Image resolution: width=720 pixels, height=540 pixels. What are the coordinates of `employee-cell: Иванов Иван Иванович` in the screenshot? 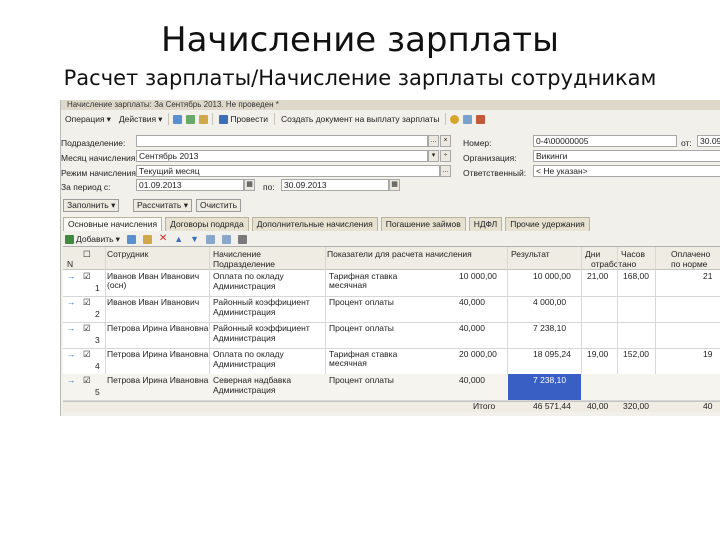 It's located at (153, 302).